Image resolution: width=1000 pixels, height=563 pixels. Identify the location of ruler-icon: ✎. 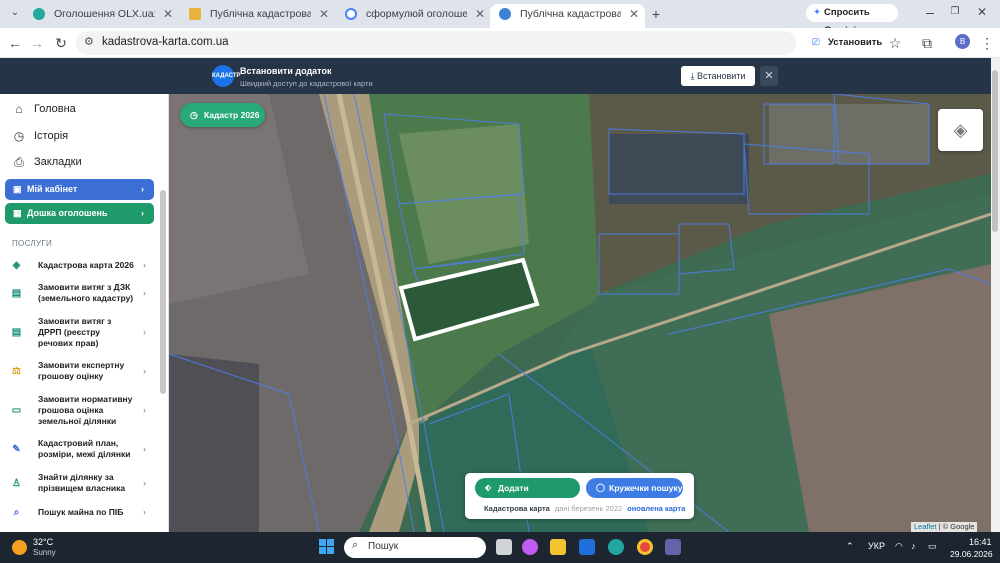
(16, 449).